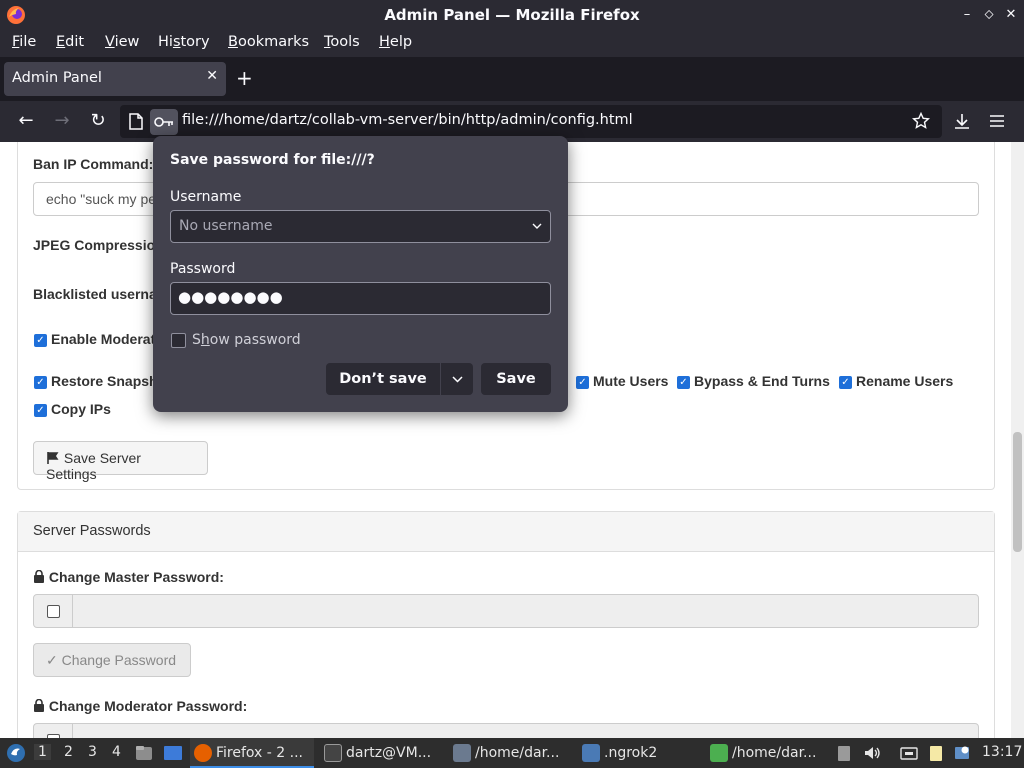  What do you see at coordinates (53, 730) in the screenshot?
I see `moderator-password-checkbox` at bounding box center [53, 730].